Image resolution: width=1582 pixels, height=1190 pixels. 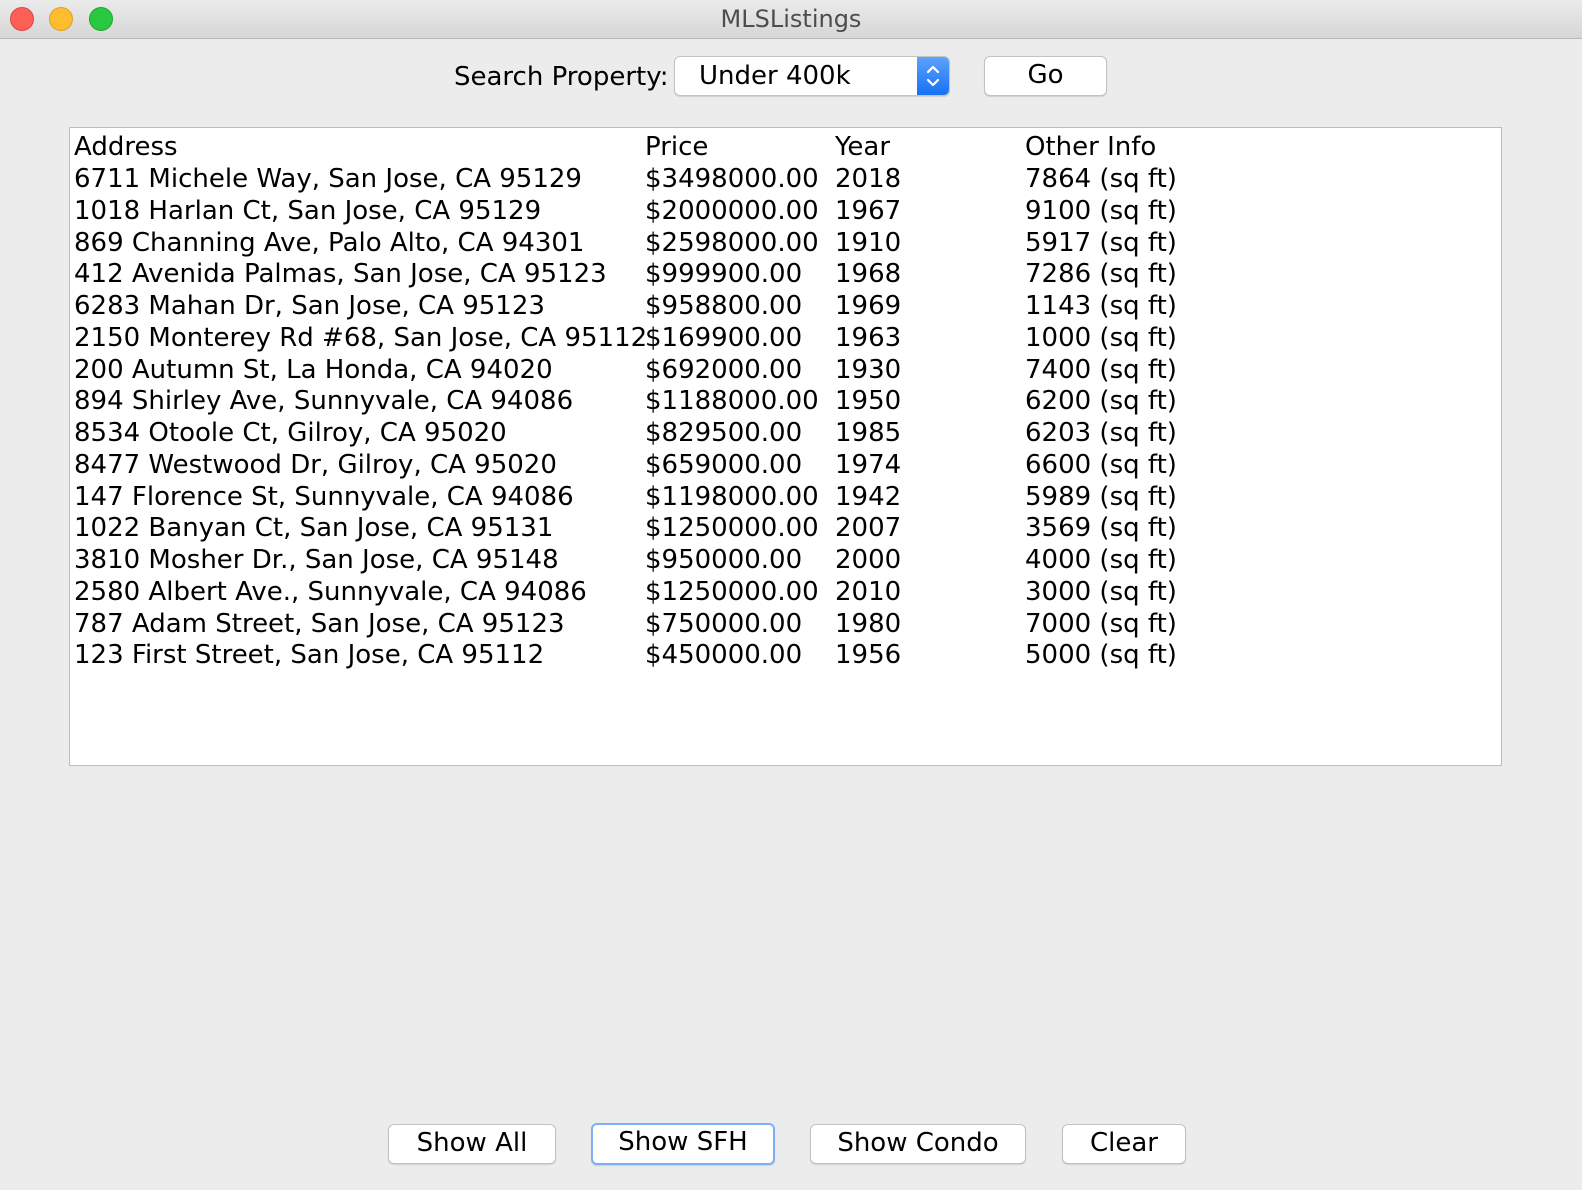 I want to click on listing-year: 1969, so click(x=868, y=306).